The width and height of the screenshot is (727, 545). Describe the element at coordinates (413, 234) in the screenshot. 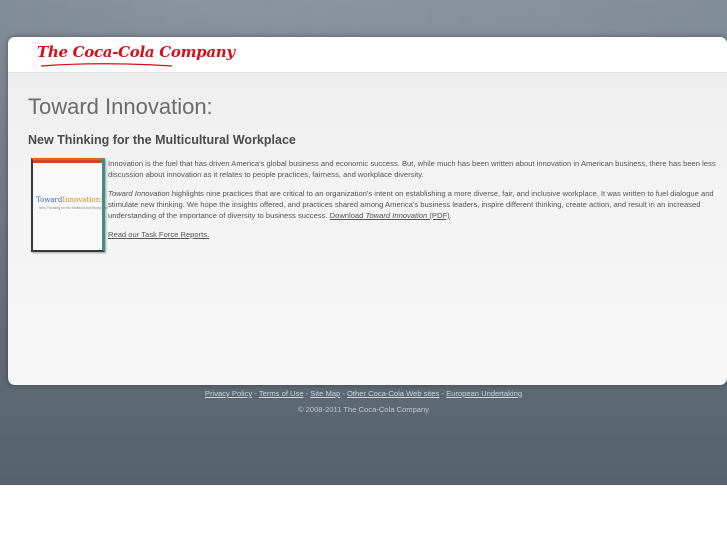

I see `task-force-paragraph: Read our Task Force Reports.` at that location.